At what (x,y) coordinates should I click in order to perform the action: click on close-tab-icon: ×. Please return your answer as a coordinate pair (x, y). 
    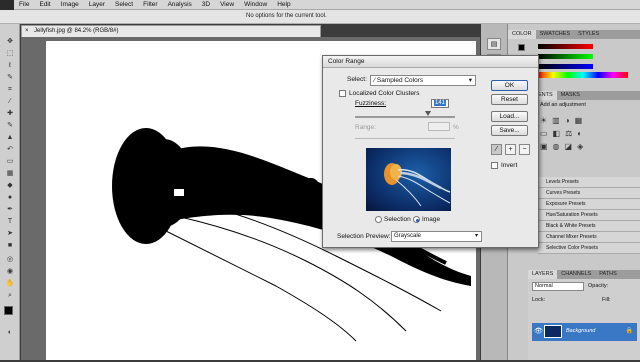
    Looking at the image, I should click on (27, 31).